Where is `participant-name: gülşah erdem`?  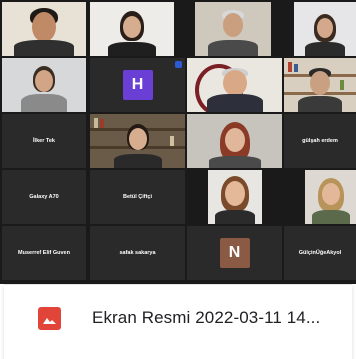
participant-name: gülşah erdem is located at coordinates (320, 141).